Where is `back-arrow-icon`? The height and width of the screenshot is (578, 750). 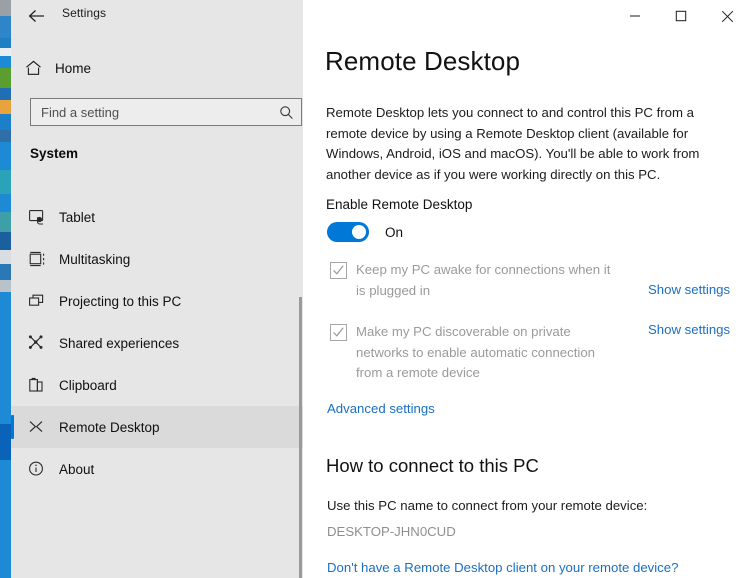 back-arrow-icon is located at coordinates (36, 16).